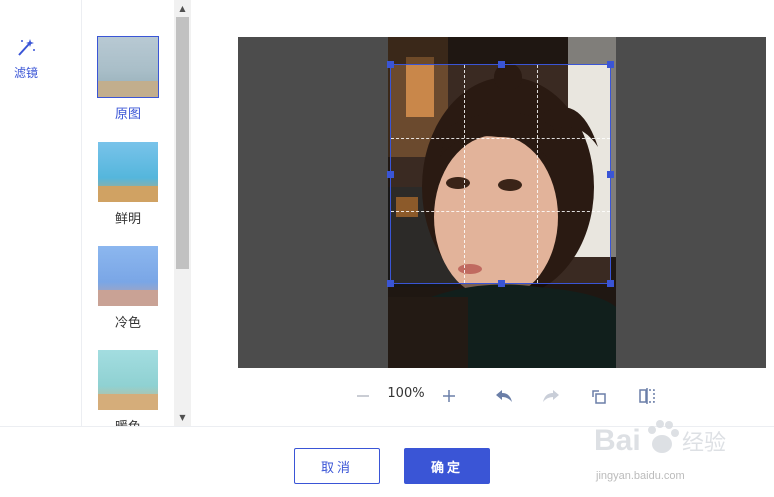 This screenshot has height=497, width=774. Describe the element at coordinates (128, 421) in the screenshot. I see `filter-label-warm: 暖色` at that location.